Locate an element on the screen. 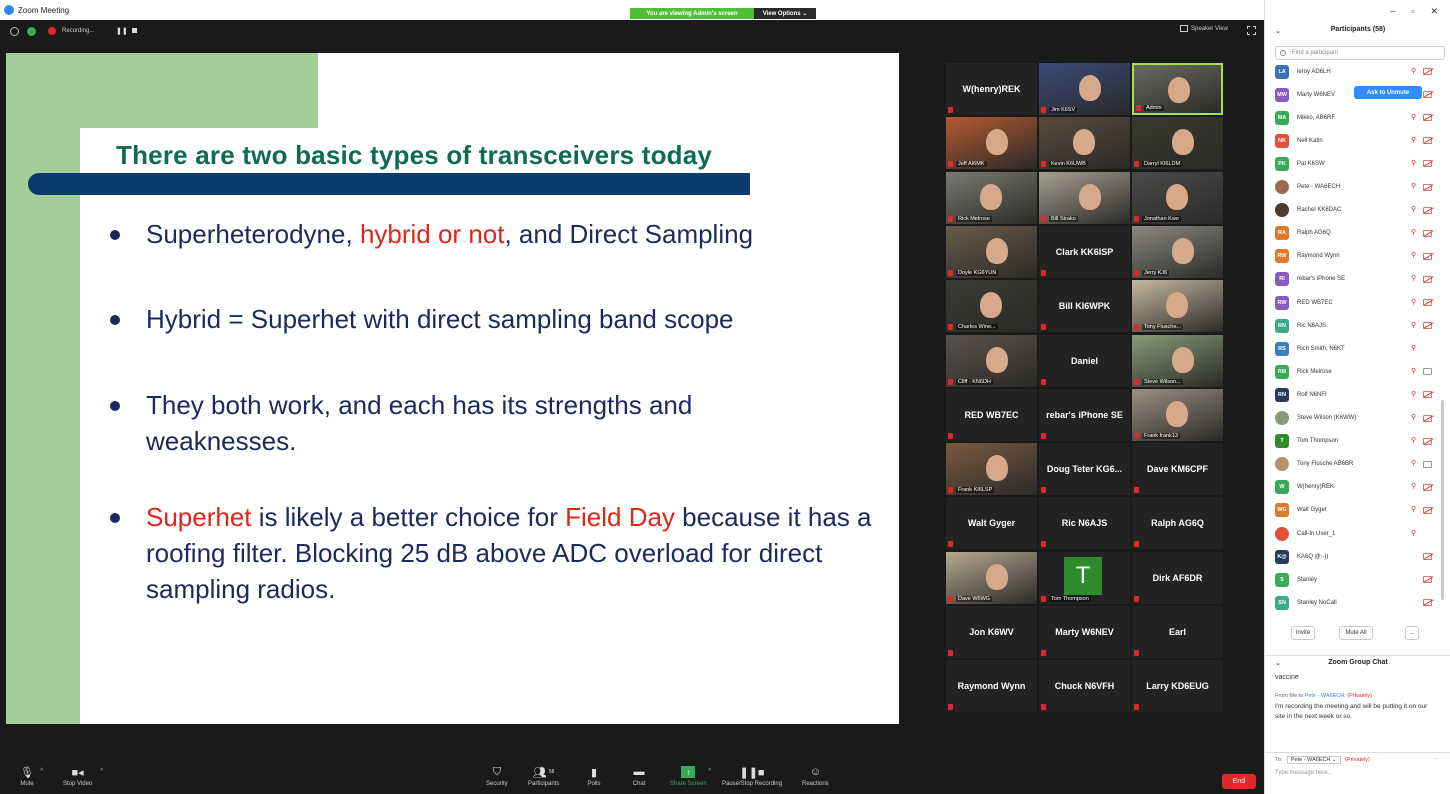 The height and width of the screenshot is (794, 1450). shield-icon is located at coordinates (31, 31).